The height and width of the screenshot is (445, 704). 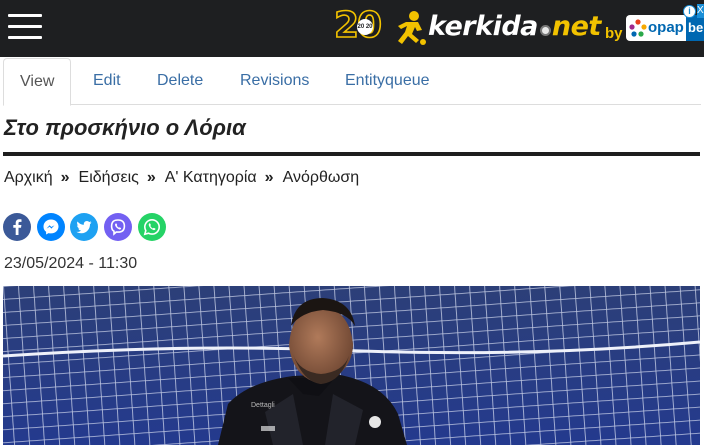 What do you see at coordinates (412, 28) in the screenshot?
I see `runner-logo-icon` at bounding box center [412, 28].